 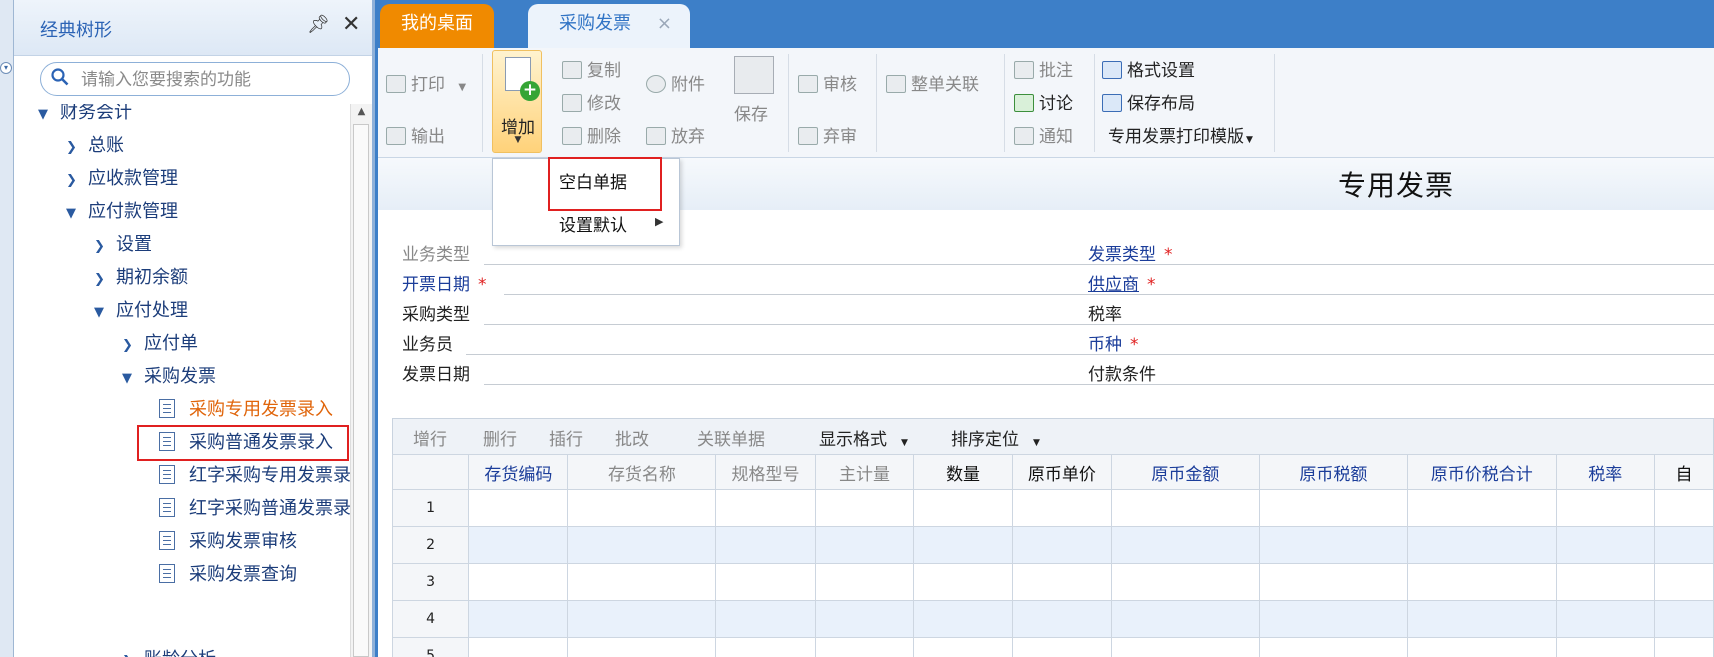 I want to click on add-row-button: 增行, so click(x=430, y=437).